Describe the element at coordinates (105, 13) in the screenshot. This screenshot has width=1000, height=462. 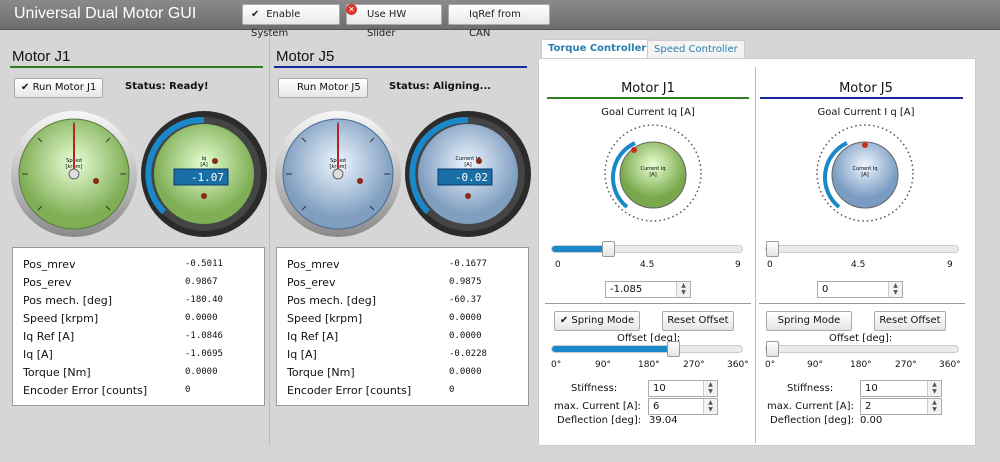
I see `app-title: Universal Dual Motor GUI` at that location.